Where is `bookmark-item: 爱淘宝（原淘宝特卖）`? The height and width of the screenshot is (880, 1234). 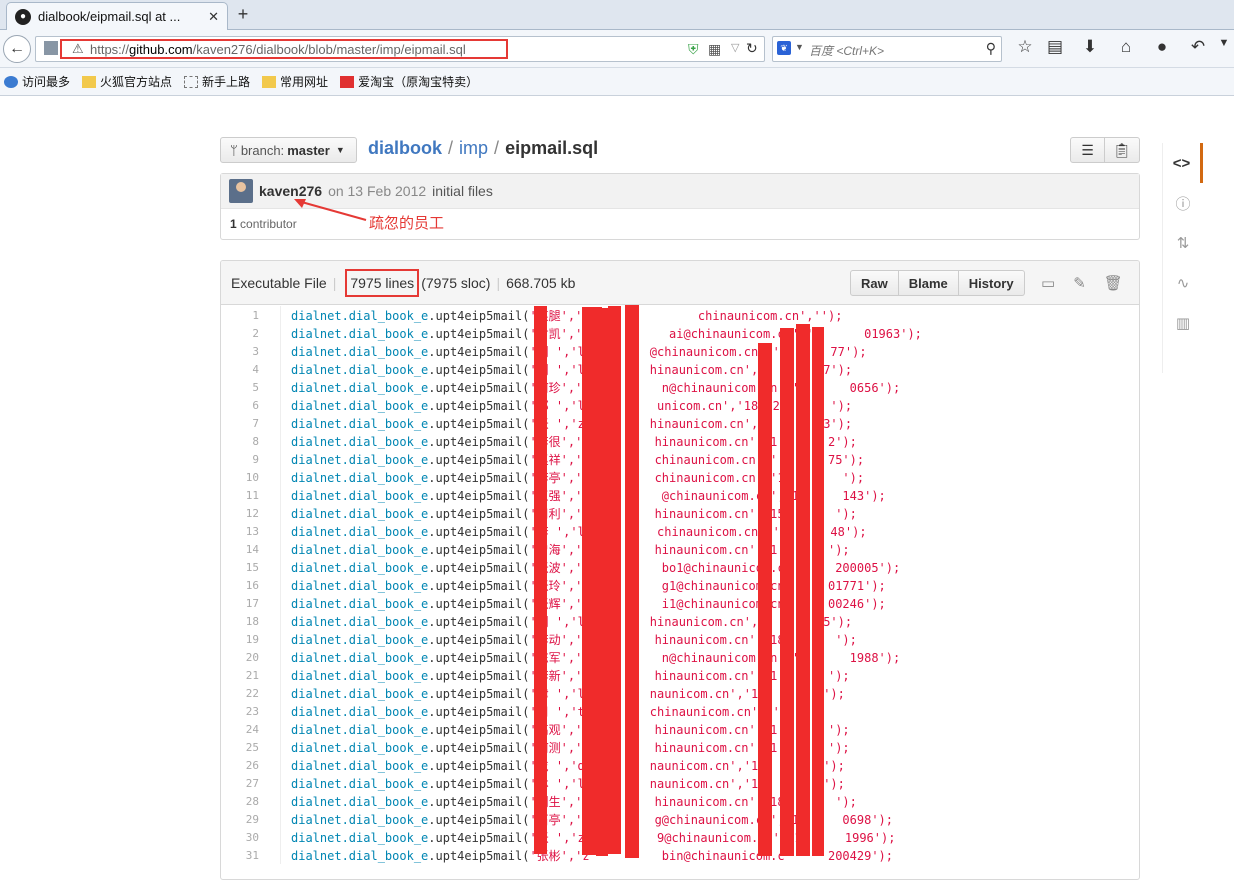
bookmark-item: 爱淘宝（原淘宝特卖） is located at coordinates (409, 81).